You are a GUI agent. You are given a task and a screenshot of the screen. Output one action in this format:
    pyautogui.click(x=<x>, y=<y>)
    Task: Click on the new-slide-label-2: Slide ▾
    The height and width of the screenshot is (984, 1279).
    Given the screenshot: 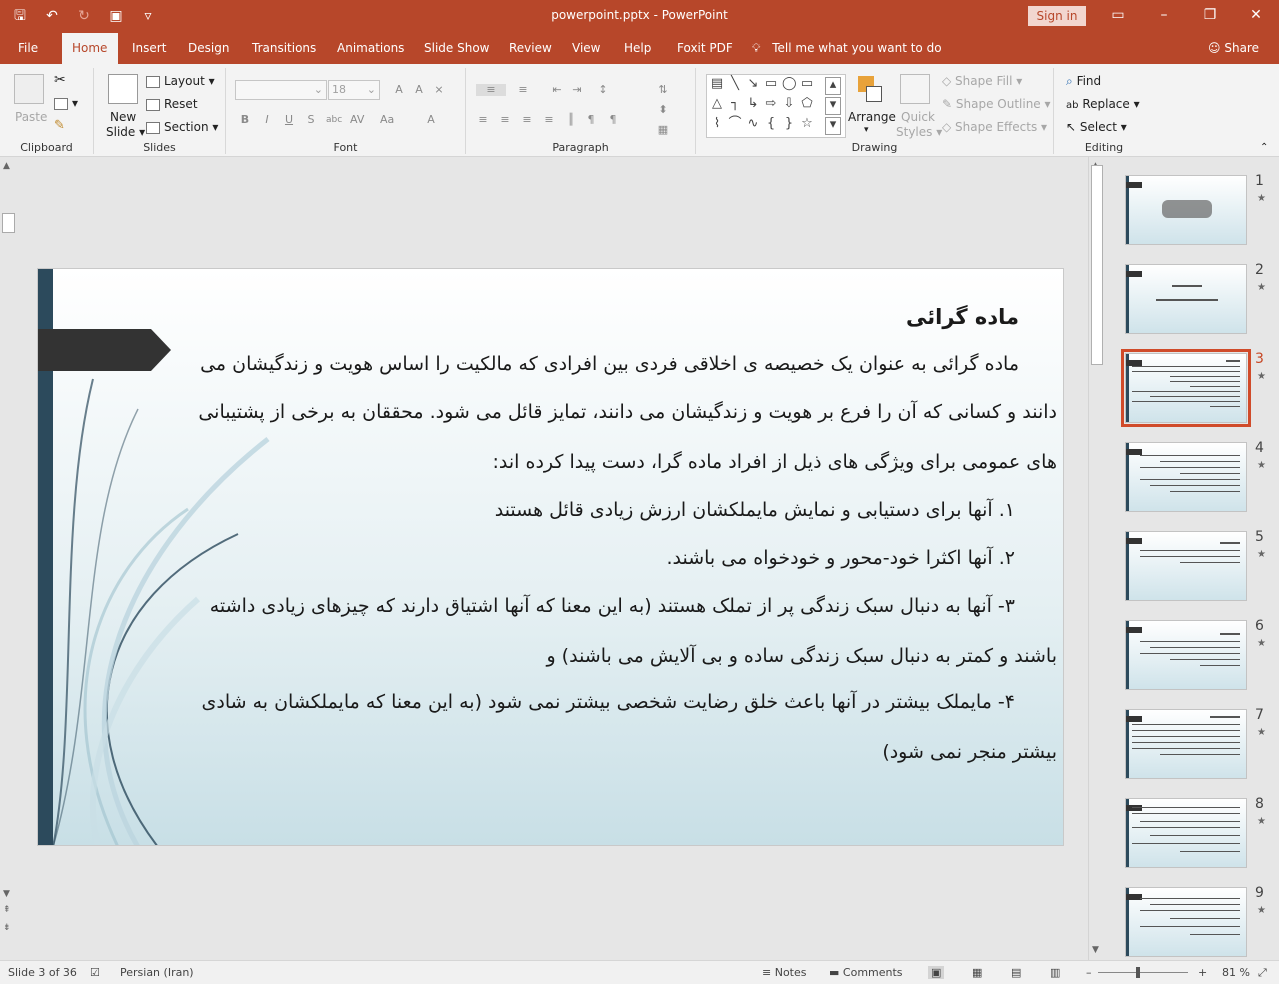 What is the action you would take?
    pyautogui.click(x=125, y=132)
    